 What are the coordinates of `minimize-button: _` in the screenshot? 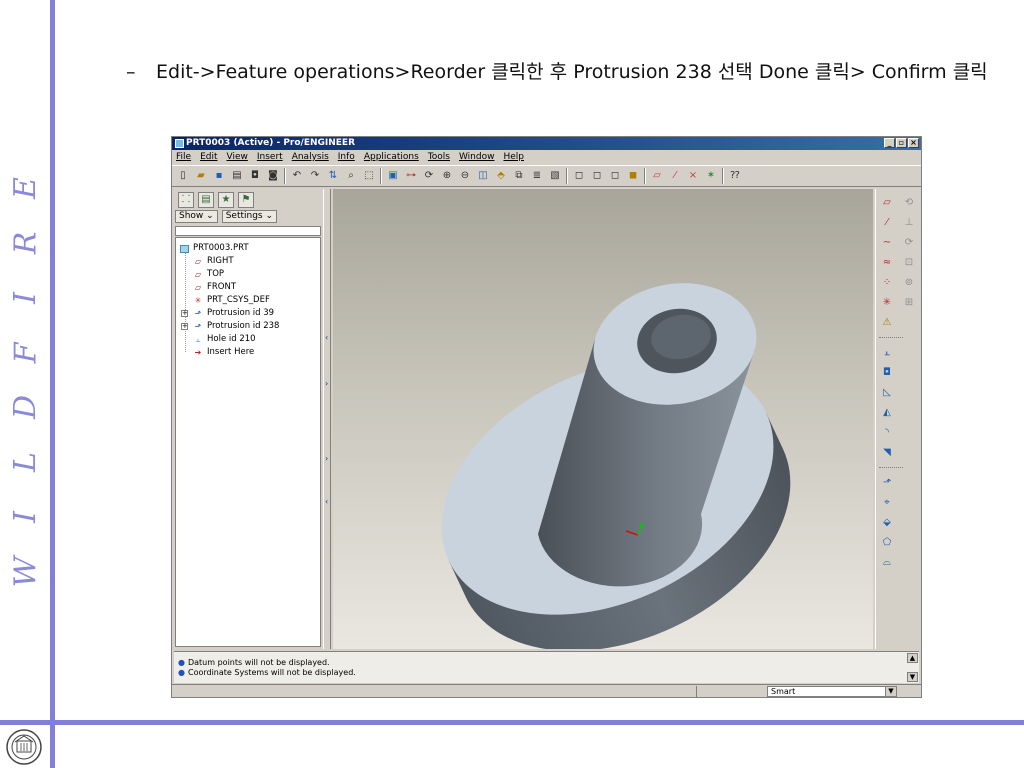 It's located at (889, 143).